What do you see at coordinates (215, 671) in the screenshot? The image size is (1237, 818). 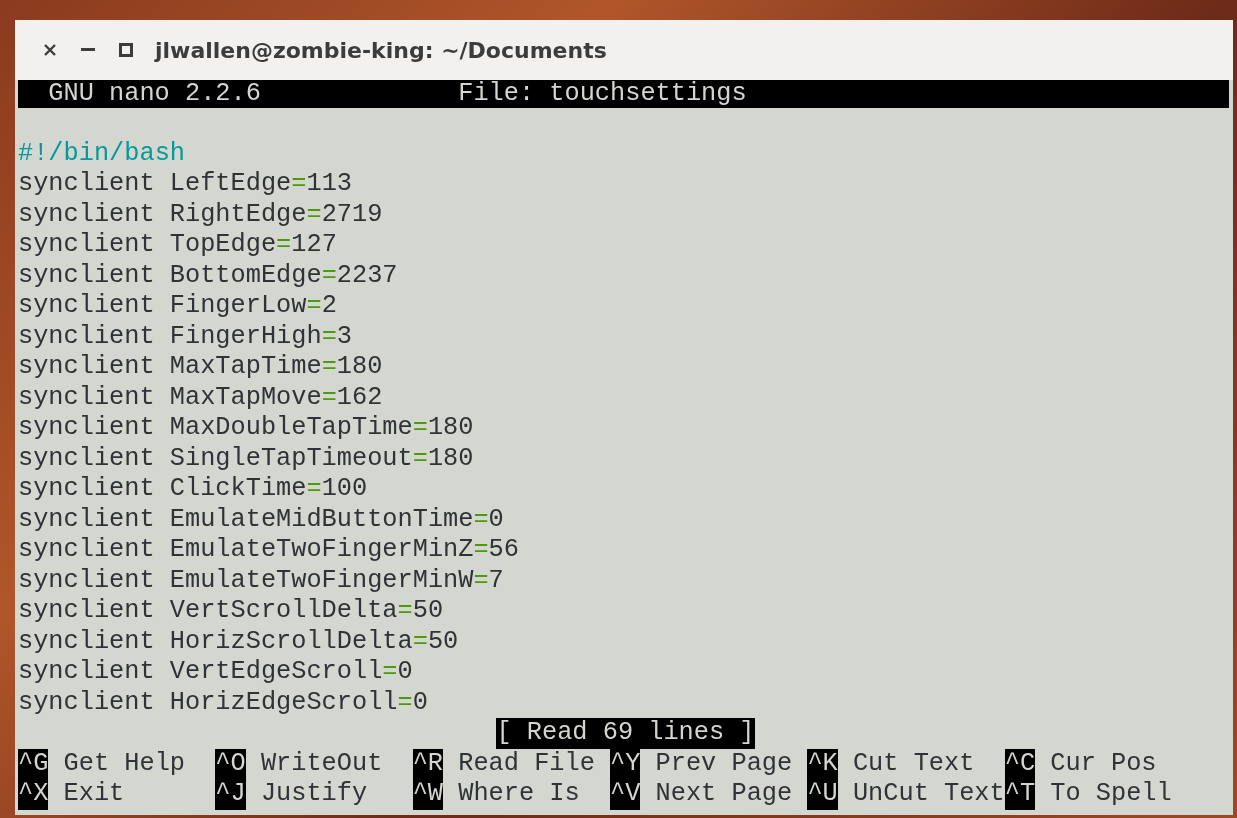 I see `code-line: synclient VertEdgeScroll=0` at bounding box center [215, 671].